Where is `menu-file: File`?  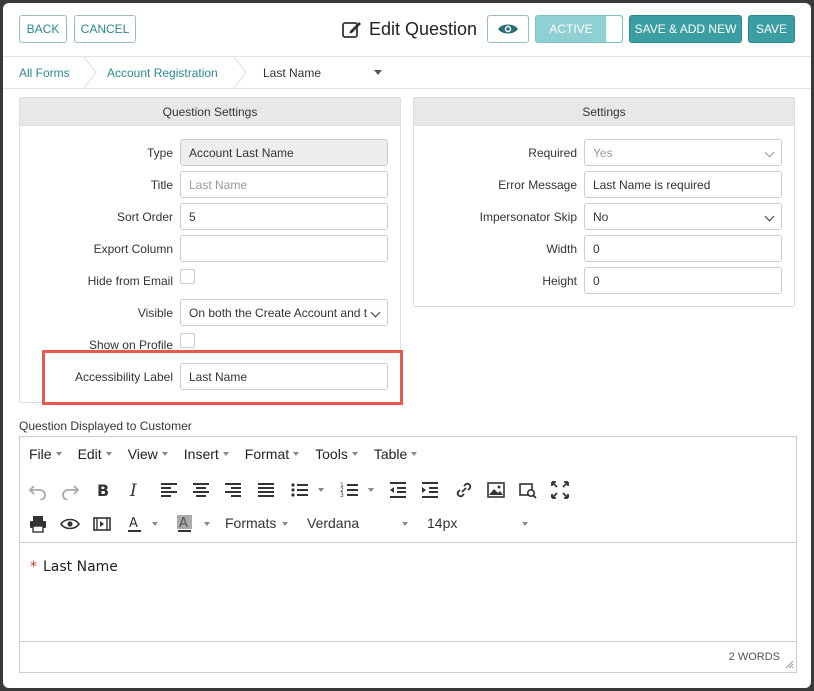 menu-file: File is located at coordinates (45, 454).